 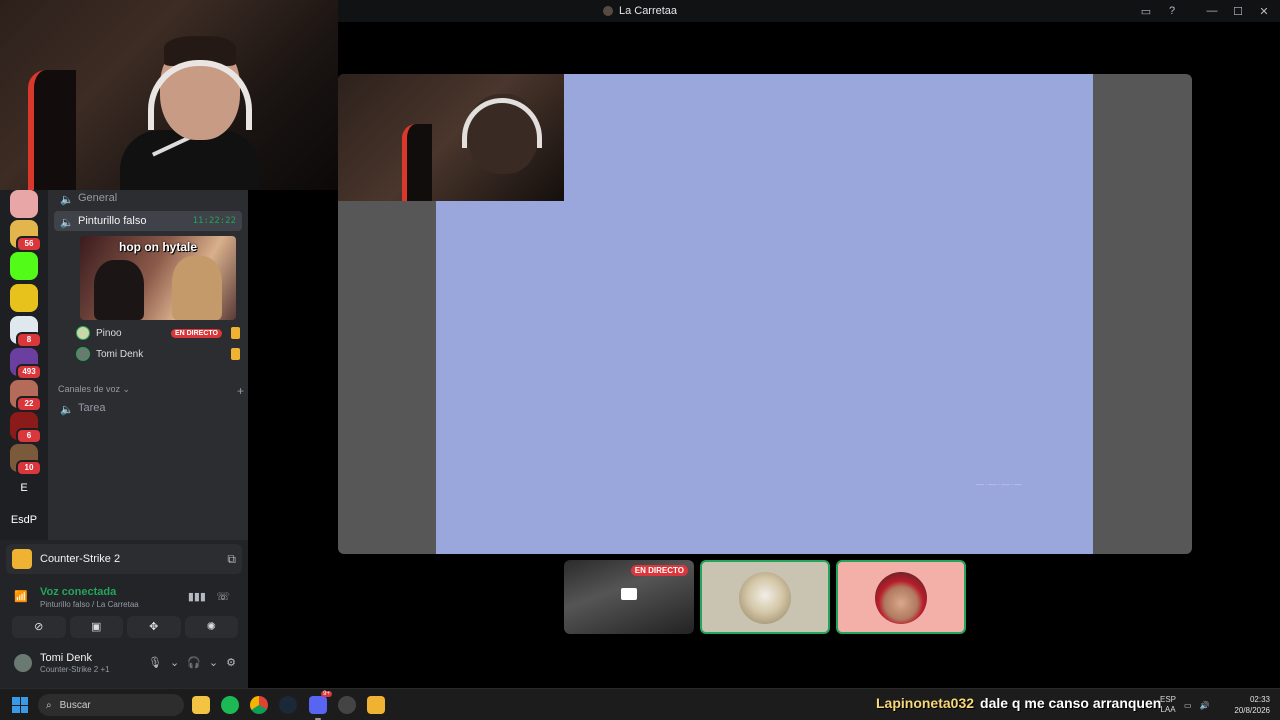 What do you see at coordinates (1252, 710) in the screenshot?
I see `clock-date: 20/8/2026` at bounding box center [1252, 710].